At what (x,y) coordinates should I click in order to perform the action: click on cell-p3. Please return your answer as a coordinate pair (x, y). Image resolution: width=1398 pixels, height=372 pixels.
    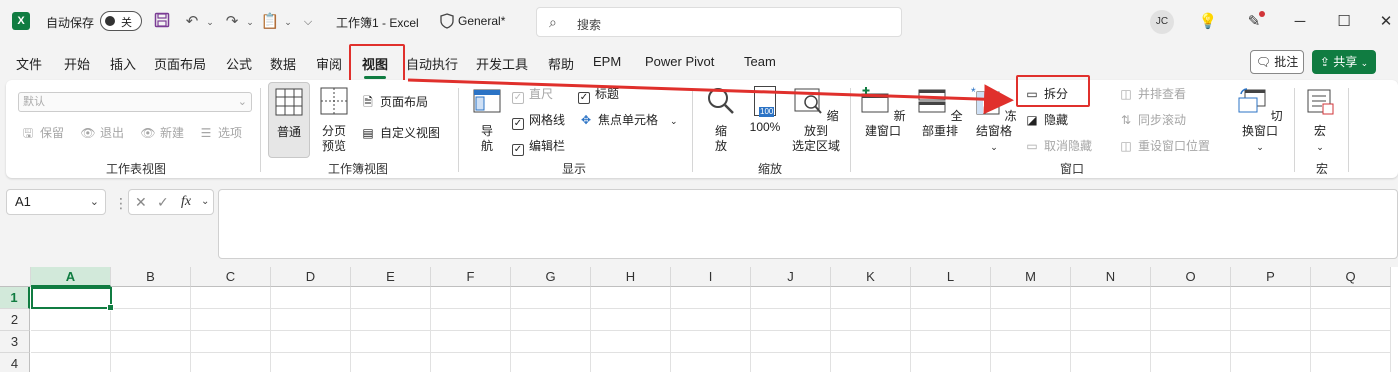
    Looking at the image, I should click on (1271, 342).